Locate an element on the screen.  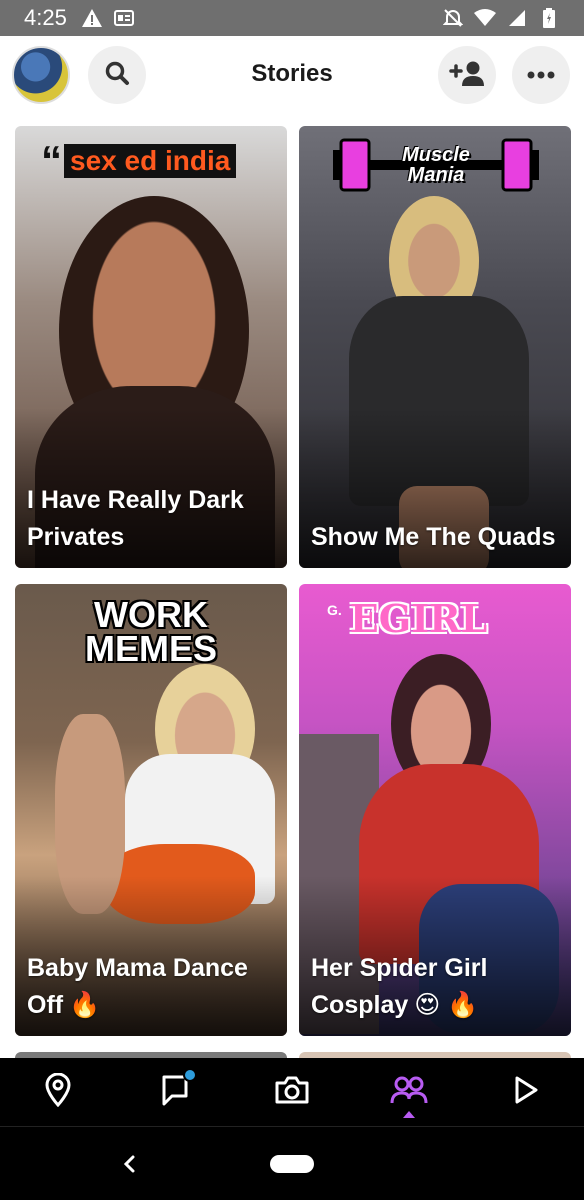
stories-icon is located at coordinates (409, 1092).